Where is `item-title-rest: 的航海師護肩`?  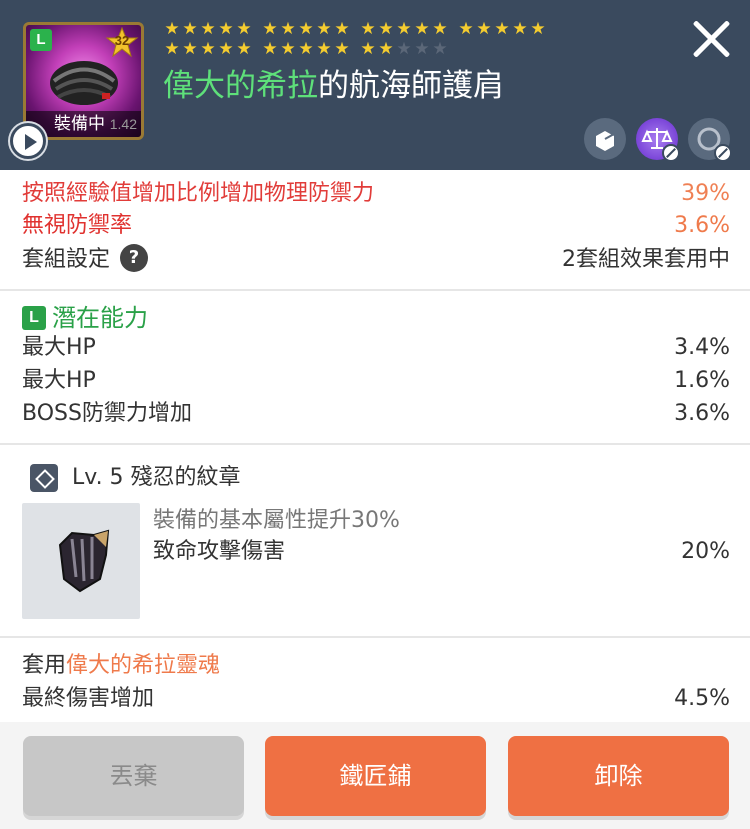
item-title-rest: 的航海師護肩 is located at coordinates (411, 86).